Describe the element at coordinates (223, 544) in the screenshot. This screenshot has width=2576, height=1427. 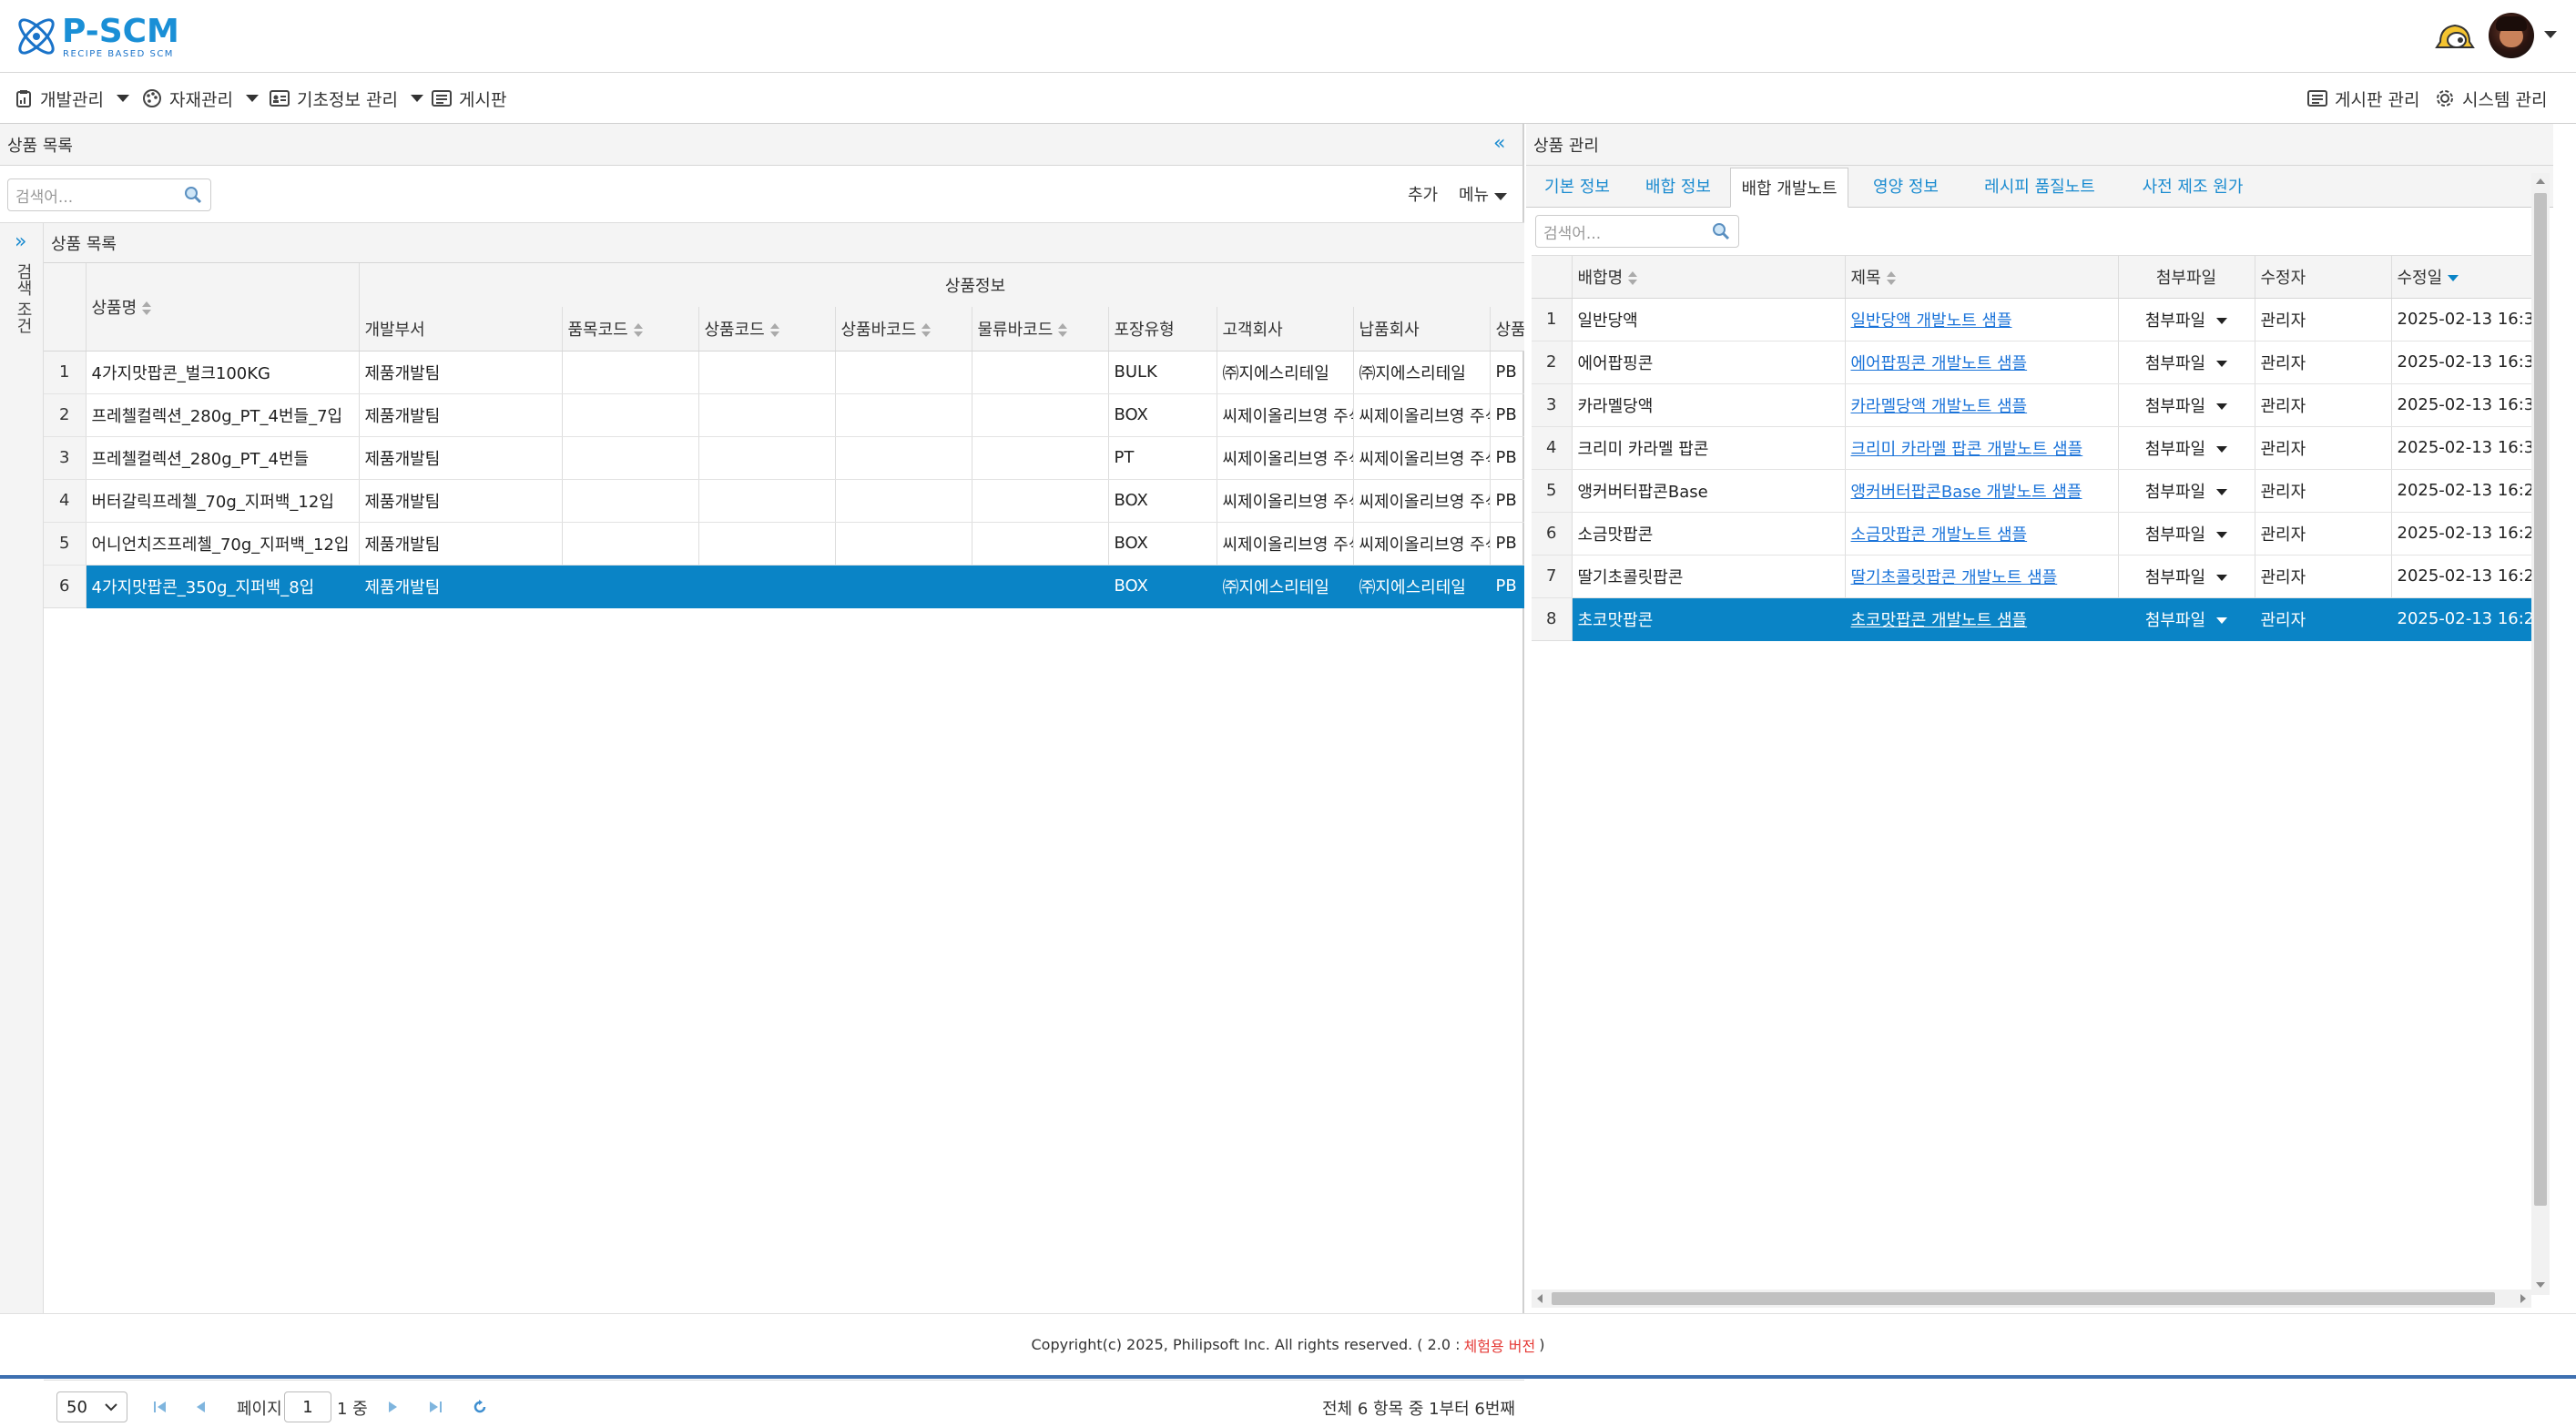
I see `table-cell: 어니언치즈프레첼_70g_지퍼백_12입` at that location.